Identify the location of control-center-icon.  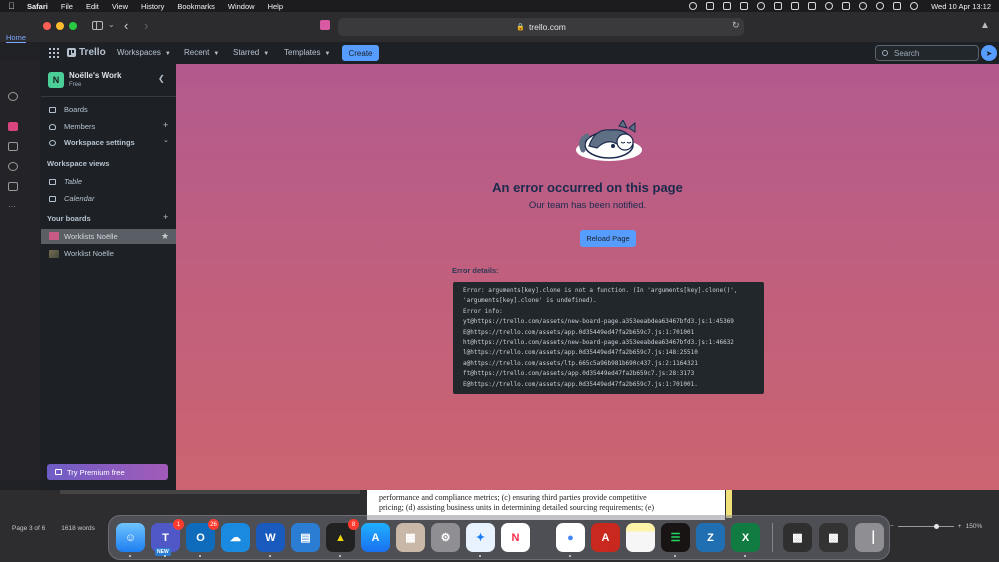
(897, 6).